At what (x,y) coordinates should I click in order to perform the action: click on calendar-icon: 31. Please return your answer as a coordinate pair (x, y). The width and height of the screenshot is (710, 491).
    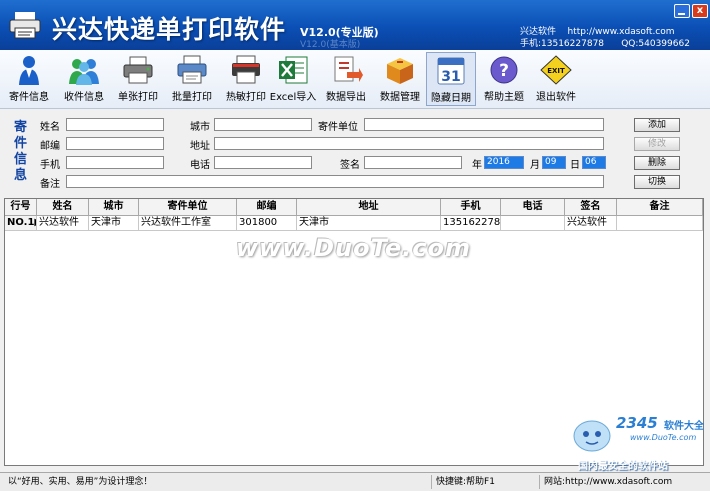
    Looking at the image, I should click on (451, 71).